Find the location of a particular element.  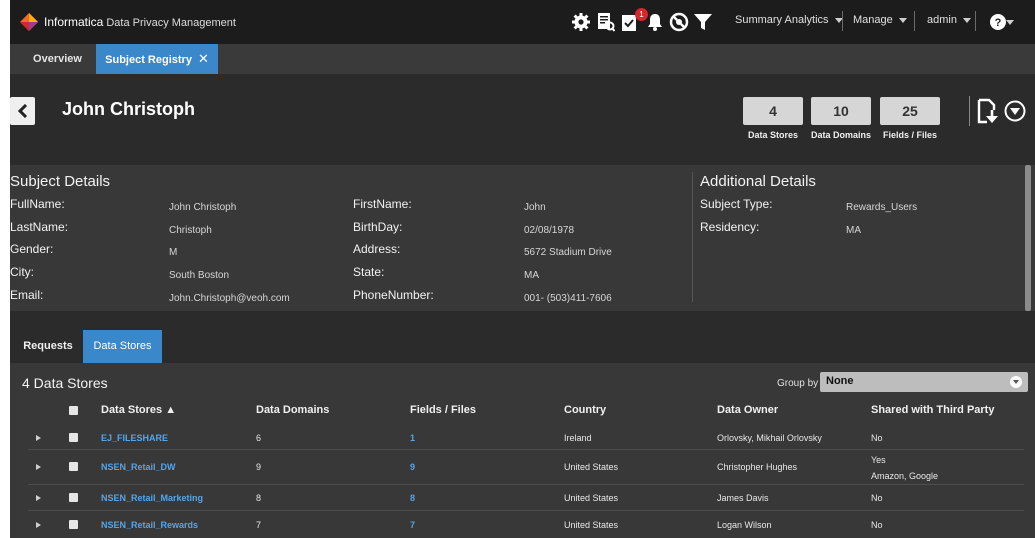

field-value: Rewards_Users is located at coordinates (882, 207).